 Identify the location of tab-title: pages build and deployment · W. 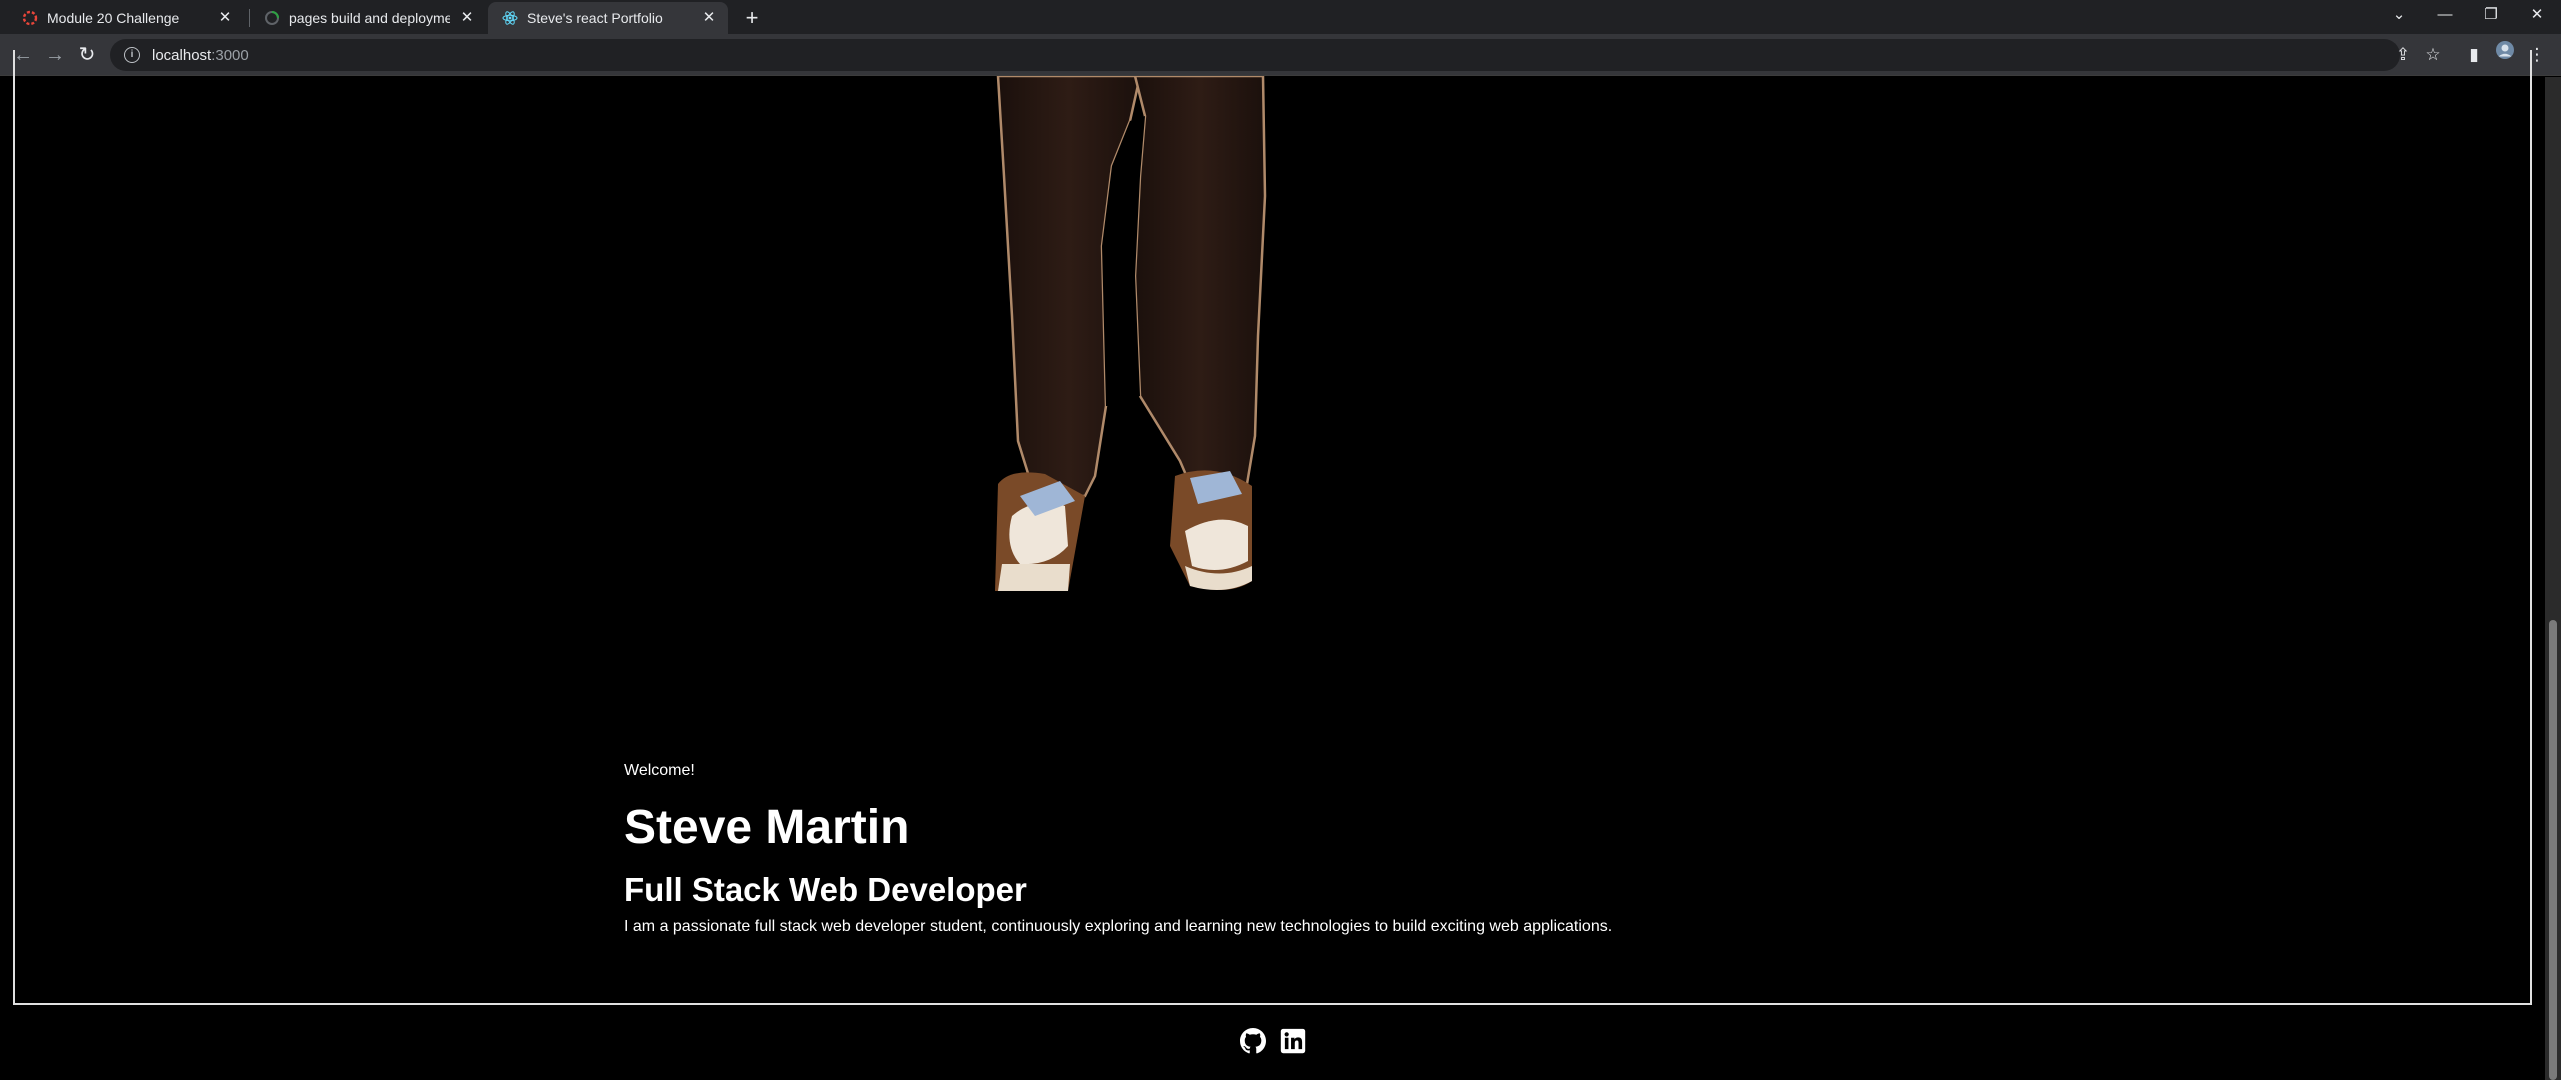
(369, 18).